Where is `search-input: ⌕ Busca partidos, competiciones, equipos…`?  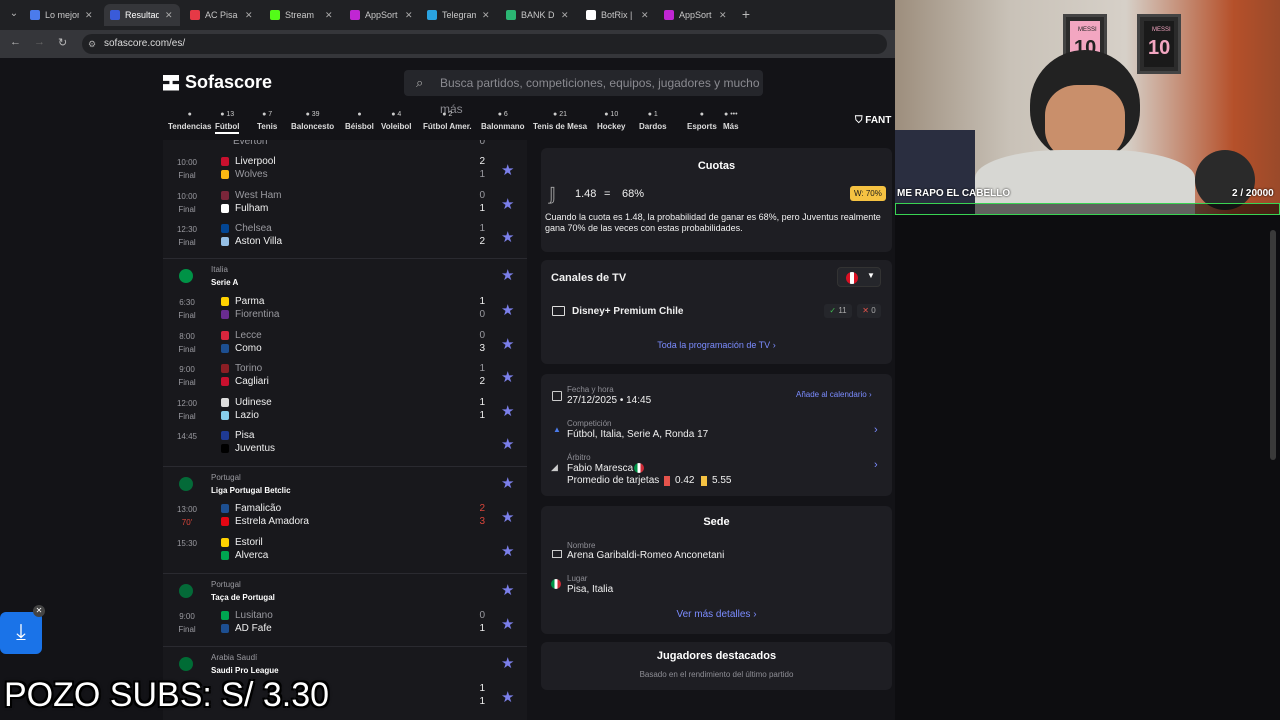
search-input: ⌕ Busca partidos, competiciones, equipos… is located at coordinates (583, 93).